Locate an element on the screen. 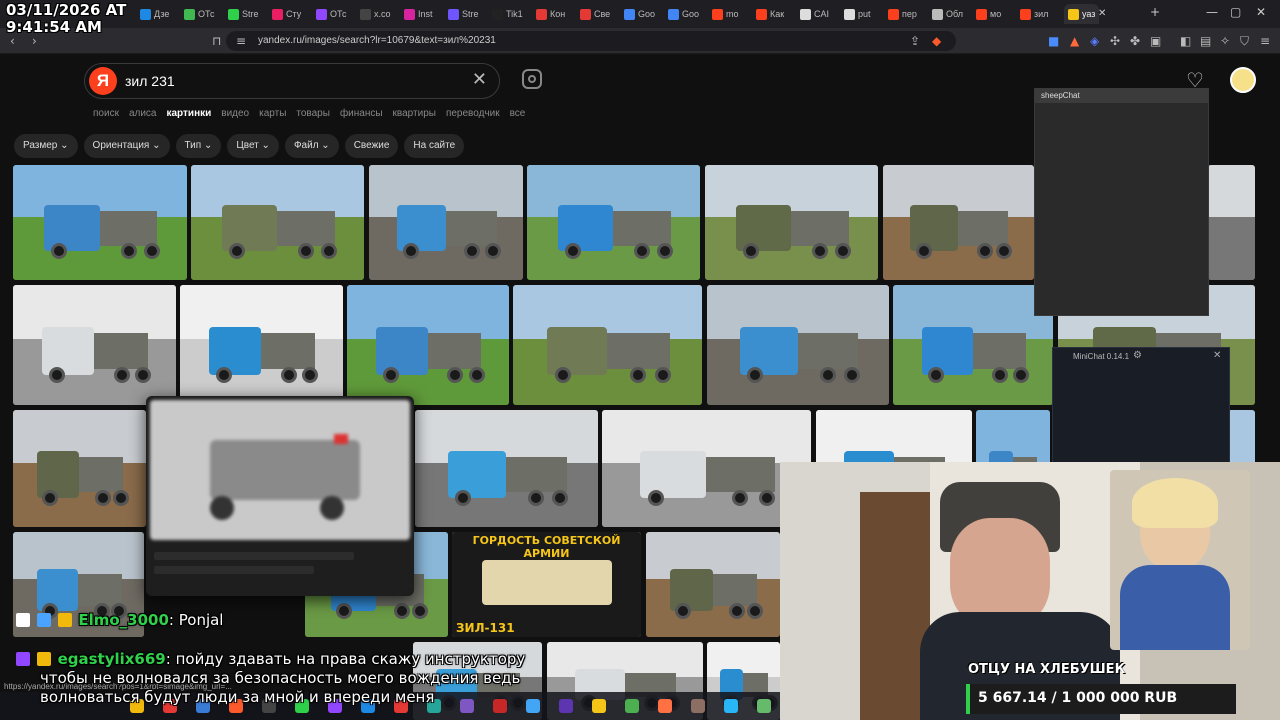  filter-chip: Тип ⌄ is located at coordinates (198, 146).